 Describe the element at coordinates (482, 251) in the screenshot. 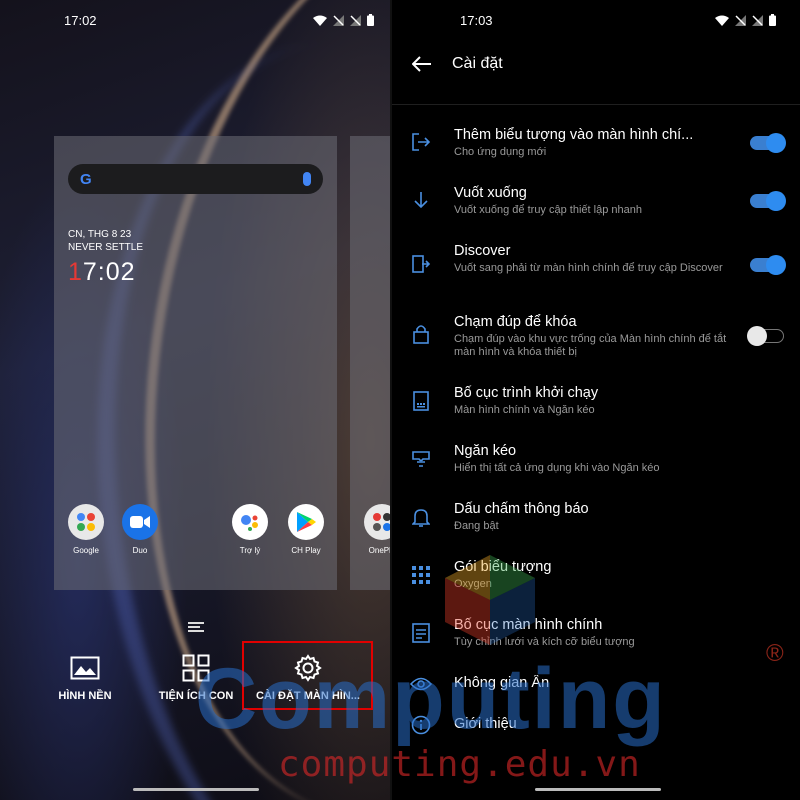

I see `setting-title: Discover` at that location.